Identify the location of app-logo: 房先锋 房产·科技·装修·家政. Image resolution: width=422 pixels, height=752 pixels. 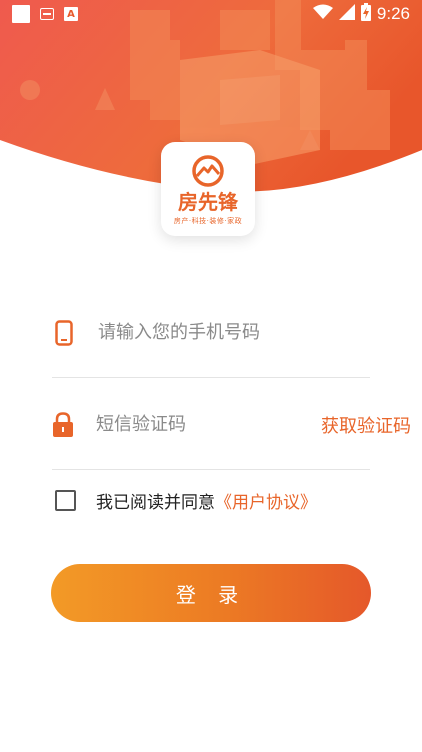
(208, 189).